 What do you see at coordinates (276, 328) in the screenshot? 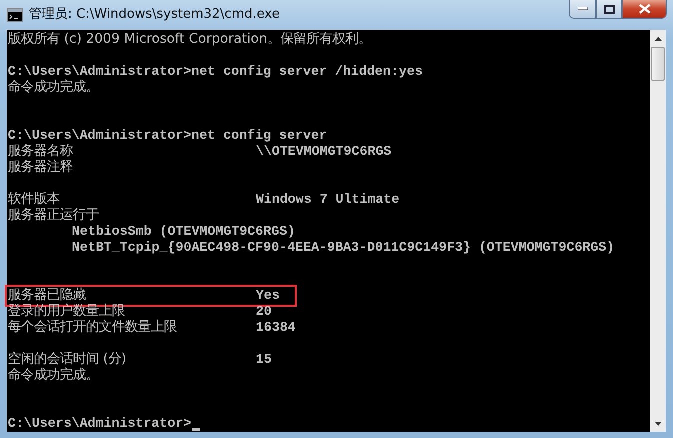
I see `setting-value: 16384` at bounding box center [276, 328].